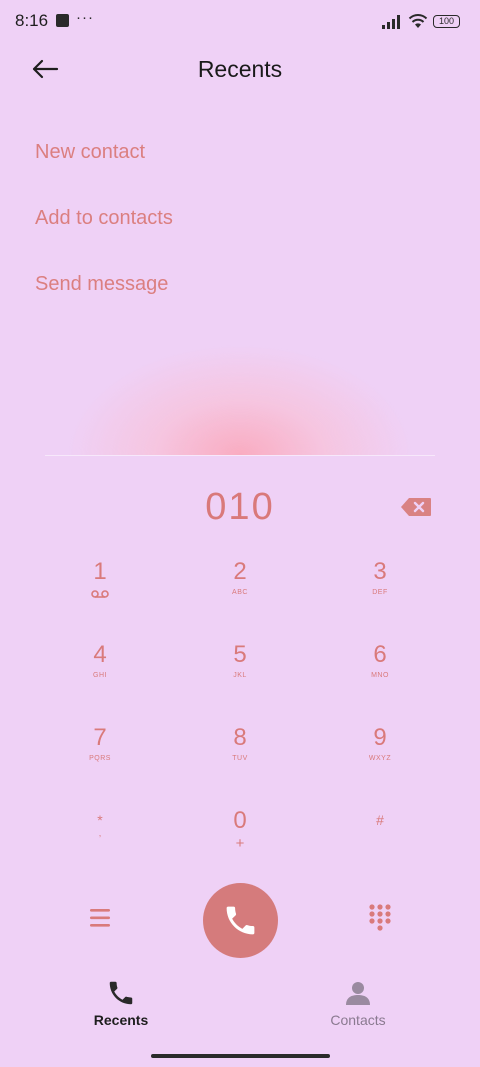  I want to click on battery-icon: 100, so click(446, 21).